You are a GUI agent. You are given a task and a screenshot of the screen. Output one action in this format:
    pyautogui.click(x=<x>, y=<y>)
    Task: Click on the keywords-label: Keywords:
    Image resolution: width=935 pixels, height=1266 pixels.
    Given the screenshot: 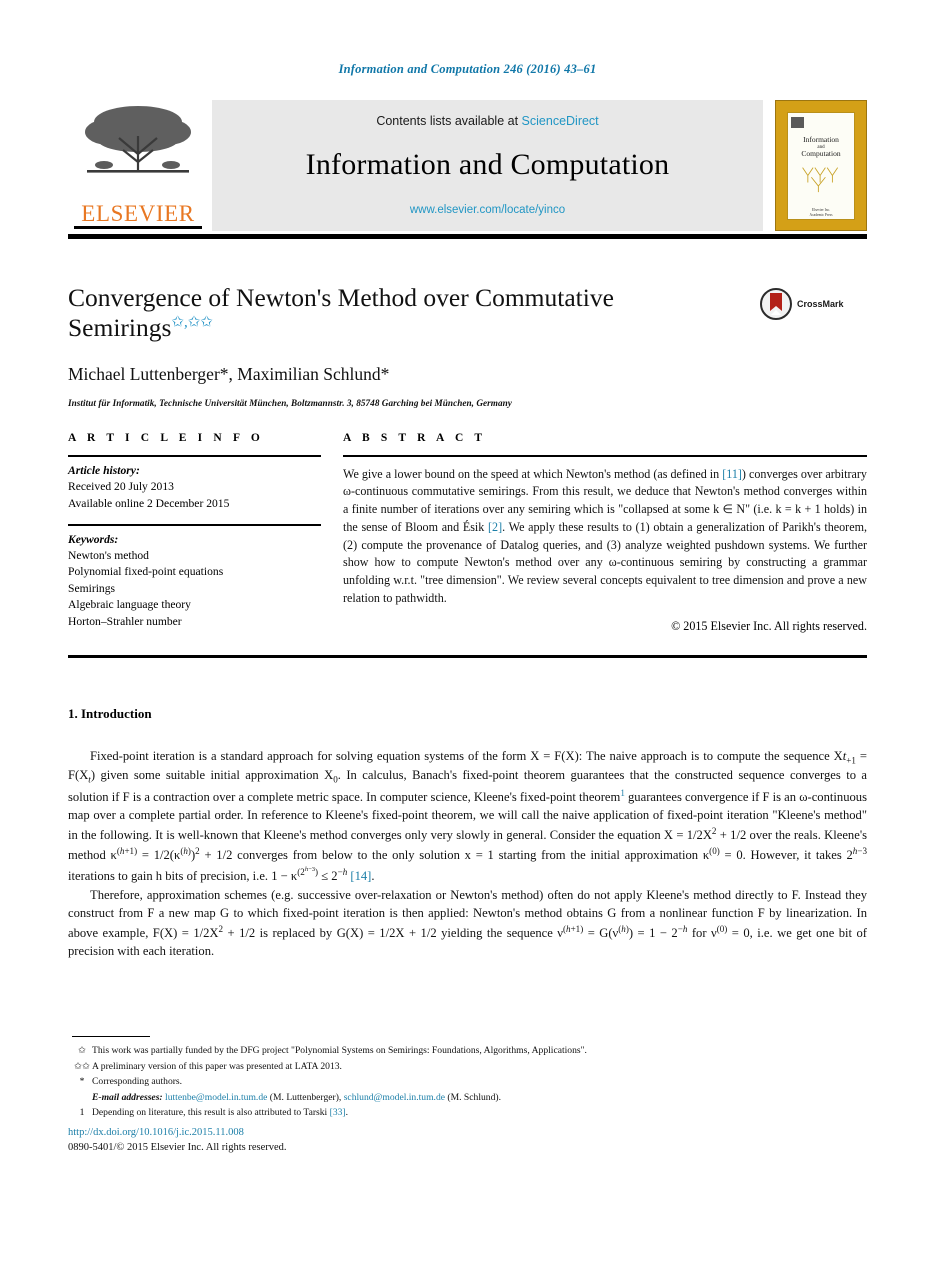 What is the action you would take?
    pyautogui.click(x=93, y=539)
    